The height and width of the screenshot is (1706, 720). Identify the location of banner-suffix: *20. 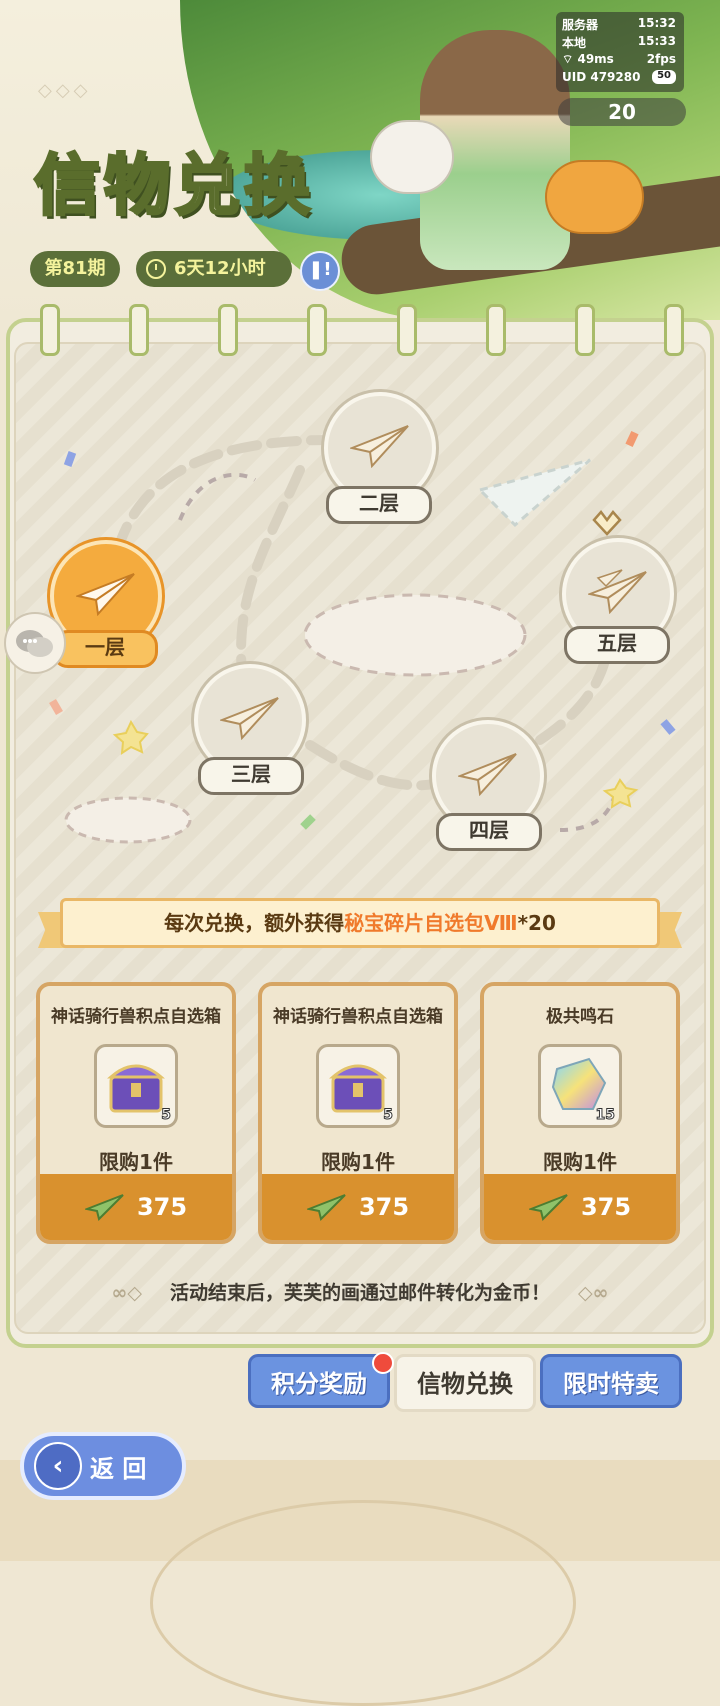
(536, 923).